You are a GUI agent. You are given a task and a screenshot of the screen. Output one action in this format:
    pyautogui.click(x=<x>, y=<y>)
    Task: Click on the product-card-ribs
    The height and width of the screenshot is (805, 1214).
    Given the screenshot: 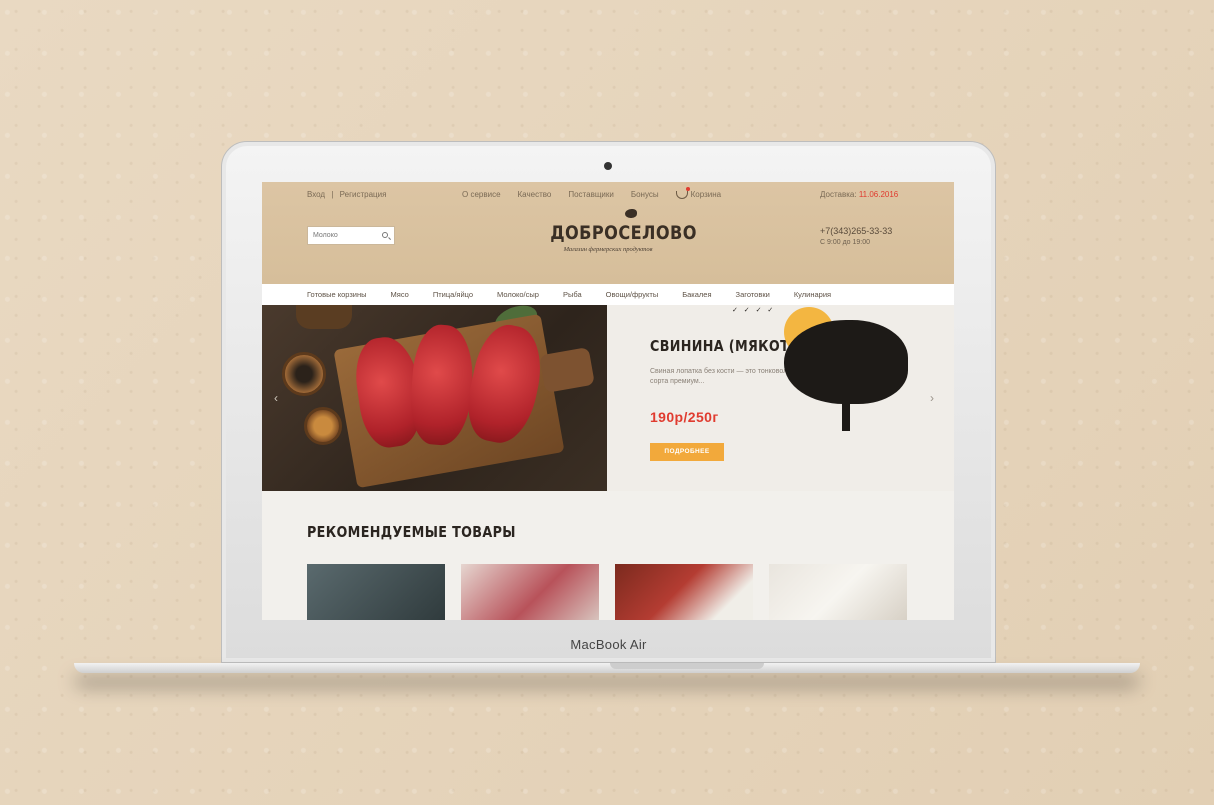 What is the action you would take?
    pyautogui.click(x=530, y=592)
    